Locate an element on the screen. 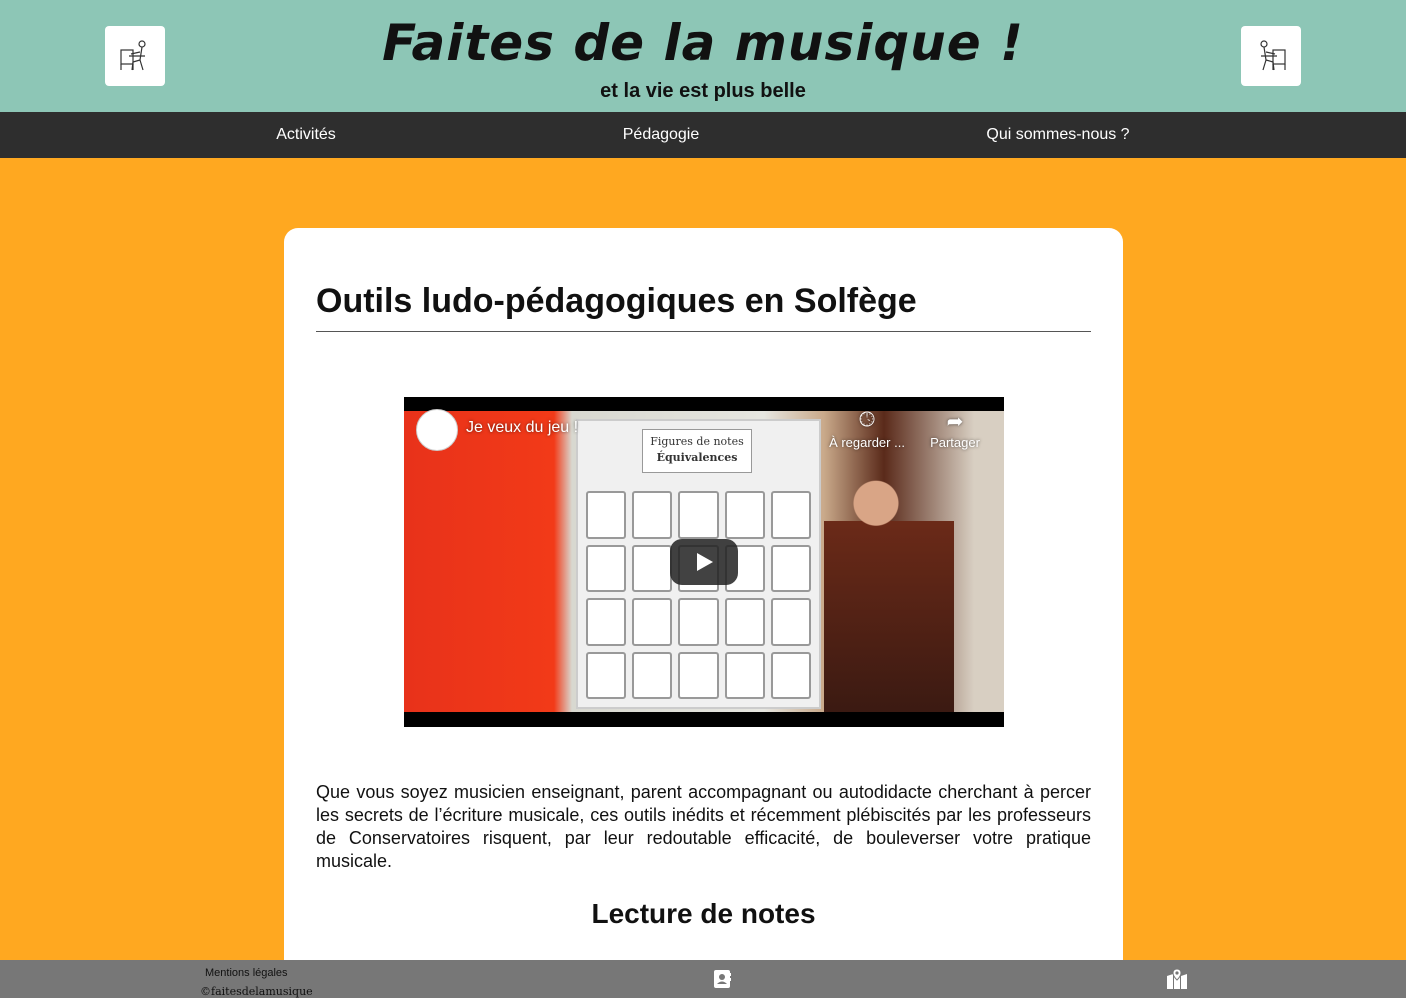 This screenshot has height=998, width=1406. nav-item-qui-sommes-nous: Qui sommes-nous ? is located at coordinates (1057, 135).